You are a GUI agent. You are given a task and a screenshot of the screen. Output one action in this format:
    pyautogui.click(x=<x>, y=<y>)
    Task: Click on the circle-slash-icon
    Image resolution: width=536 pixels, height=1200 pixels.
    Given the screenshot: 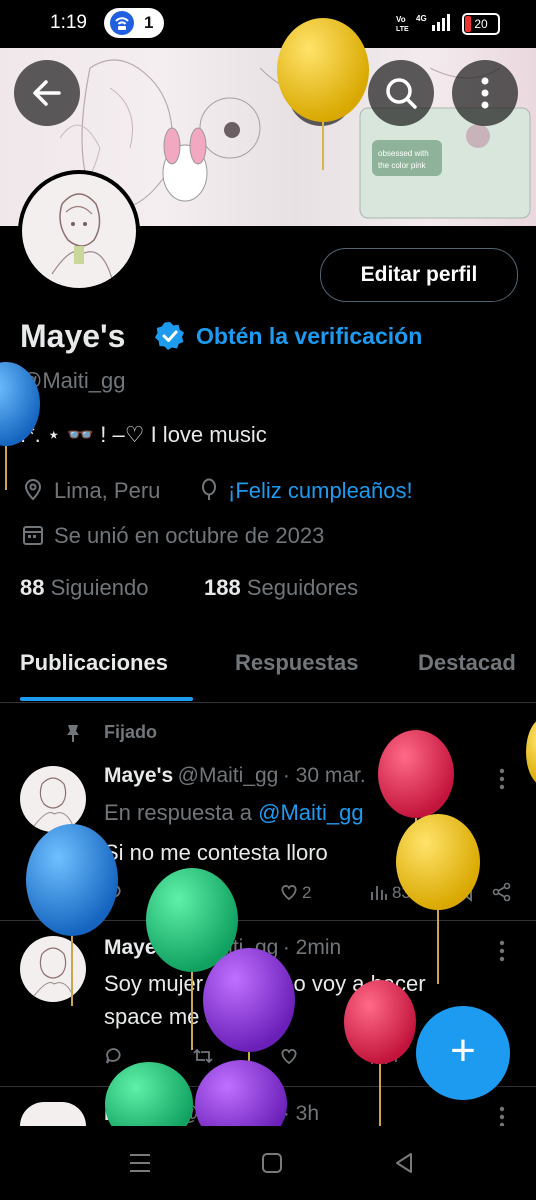 What is the action you would take?
    pyautogui.click(x=321, y=93)
    